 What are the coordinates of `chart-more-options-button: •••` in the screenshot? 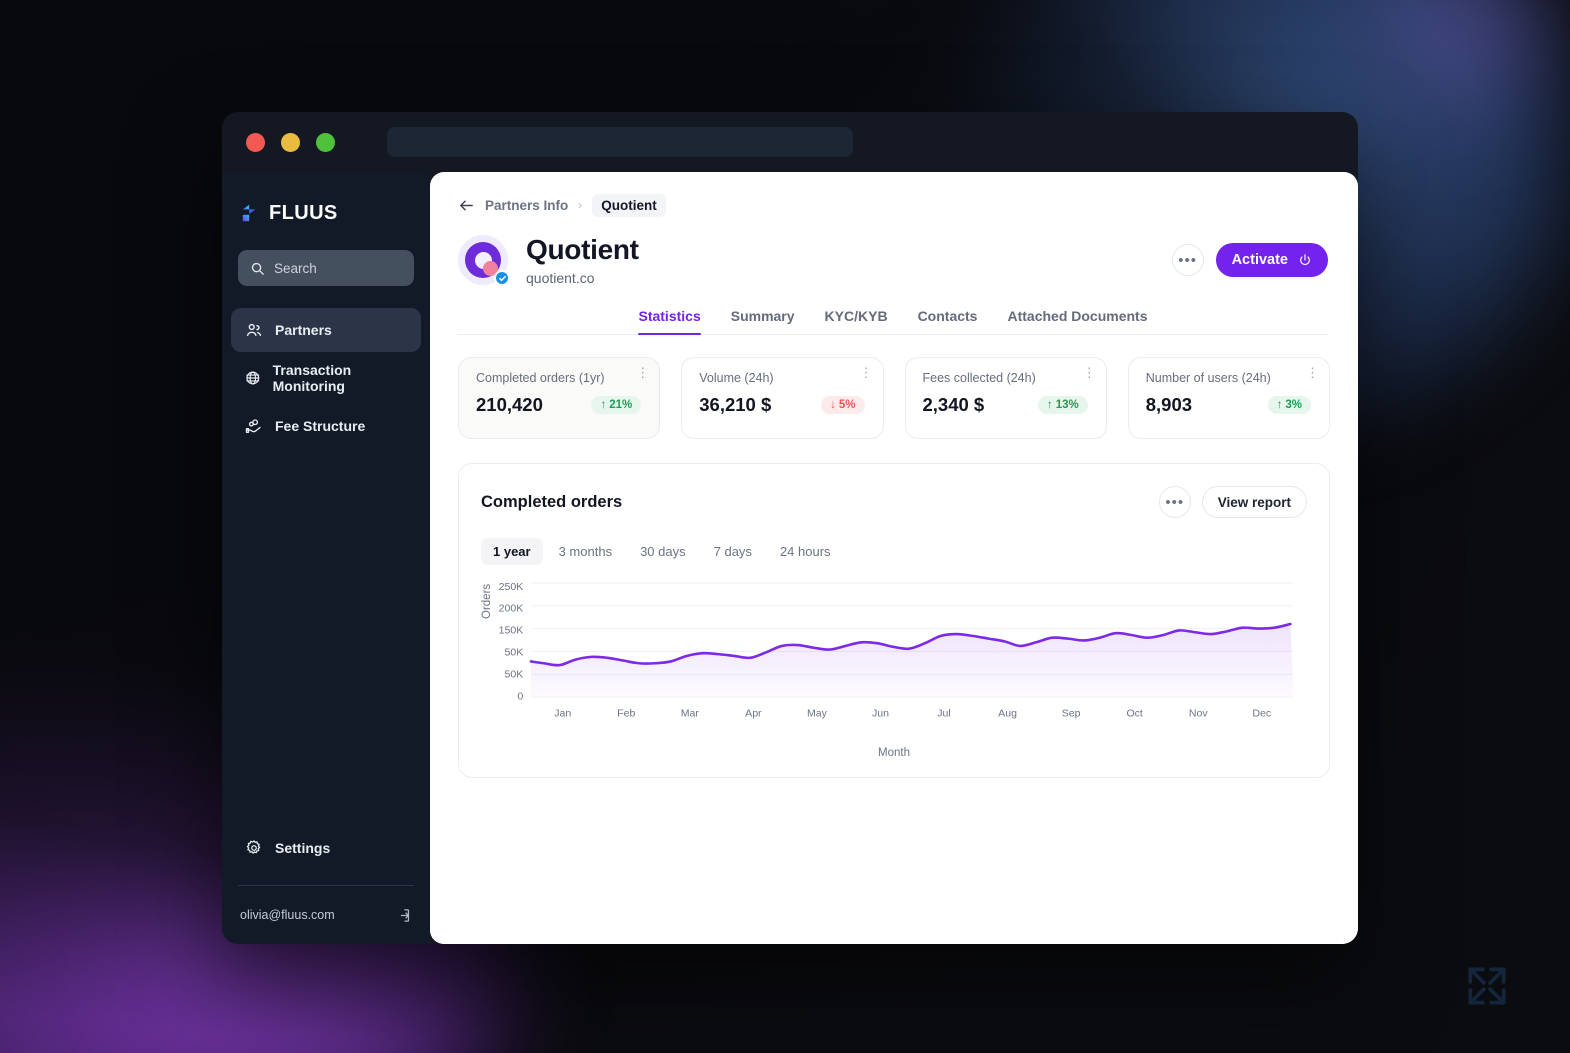 It's located at (1174, 502).